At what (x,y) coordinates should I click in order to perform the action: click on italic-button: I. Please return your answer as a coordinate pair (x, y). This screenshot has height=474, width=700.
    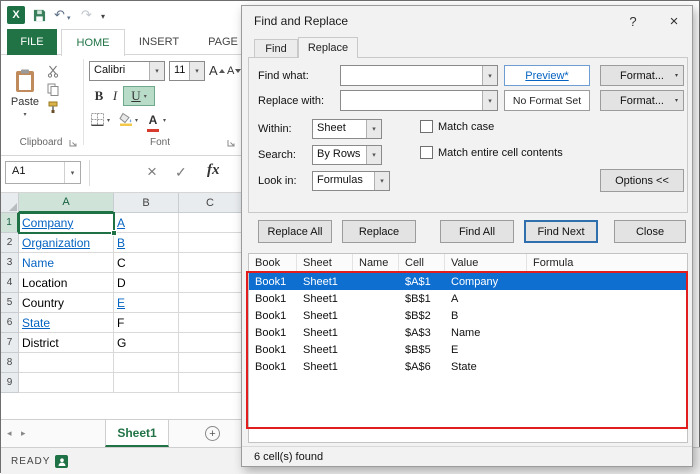
    Looking at the image, I should click on (115, 96).